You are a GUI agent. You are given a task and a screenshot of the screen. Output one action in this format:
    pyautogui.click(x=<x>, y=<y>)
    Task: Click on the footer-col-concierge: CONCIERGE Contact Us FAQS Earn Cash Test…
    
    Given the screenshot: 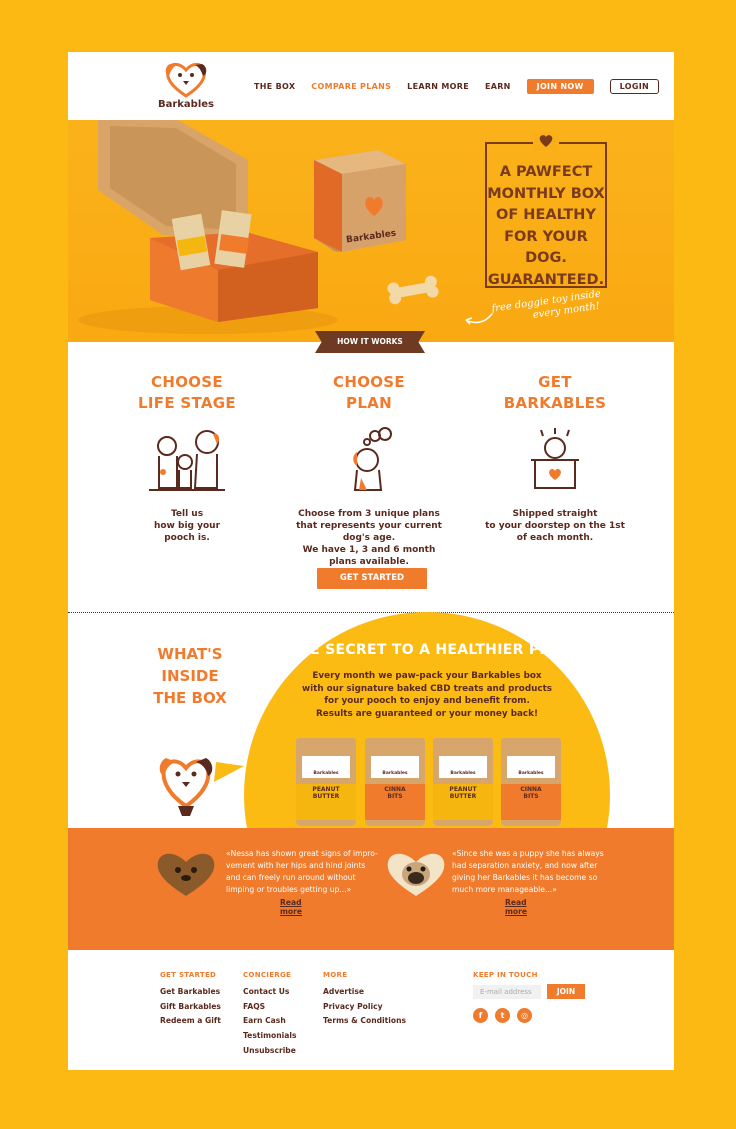 What is the action you would take?
    pyautogui.click(x=269, y=1013)
    